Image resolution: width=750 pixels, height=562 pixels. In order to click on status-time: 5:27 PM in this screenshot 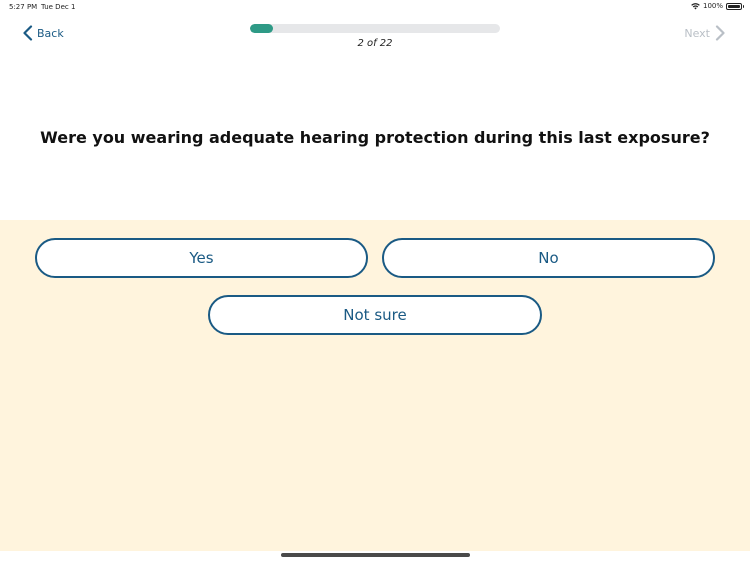, I will do `click(23, 7)`.